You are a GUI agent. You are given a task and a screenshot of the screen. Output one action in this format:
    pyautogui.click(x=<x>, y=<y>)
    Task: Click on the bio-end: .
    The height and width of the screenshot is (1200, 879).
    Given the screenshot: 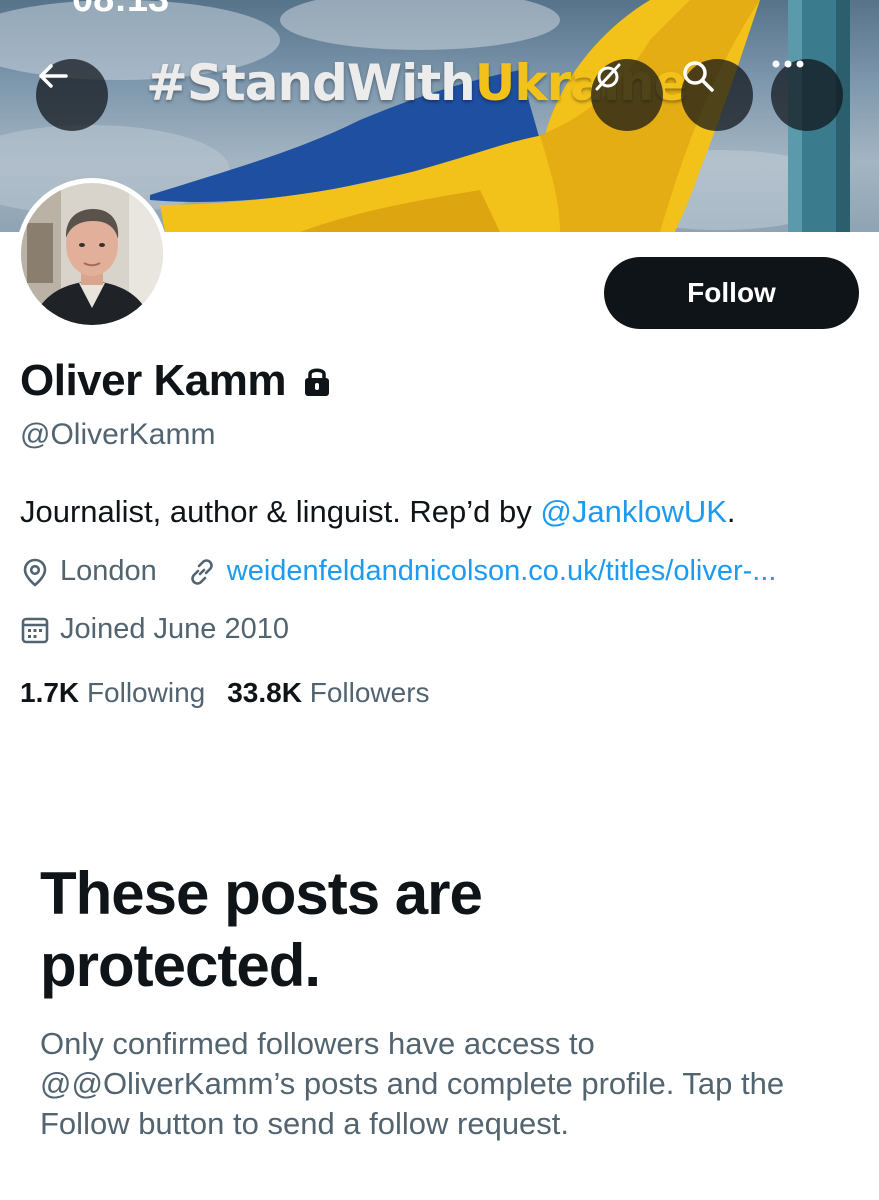 What is the action you would take?
    pyautogui.click(x=731, y=511)
    